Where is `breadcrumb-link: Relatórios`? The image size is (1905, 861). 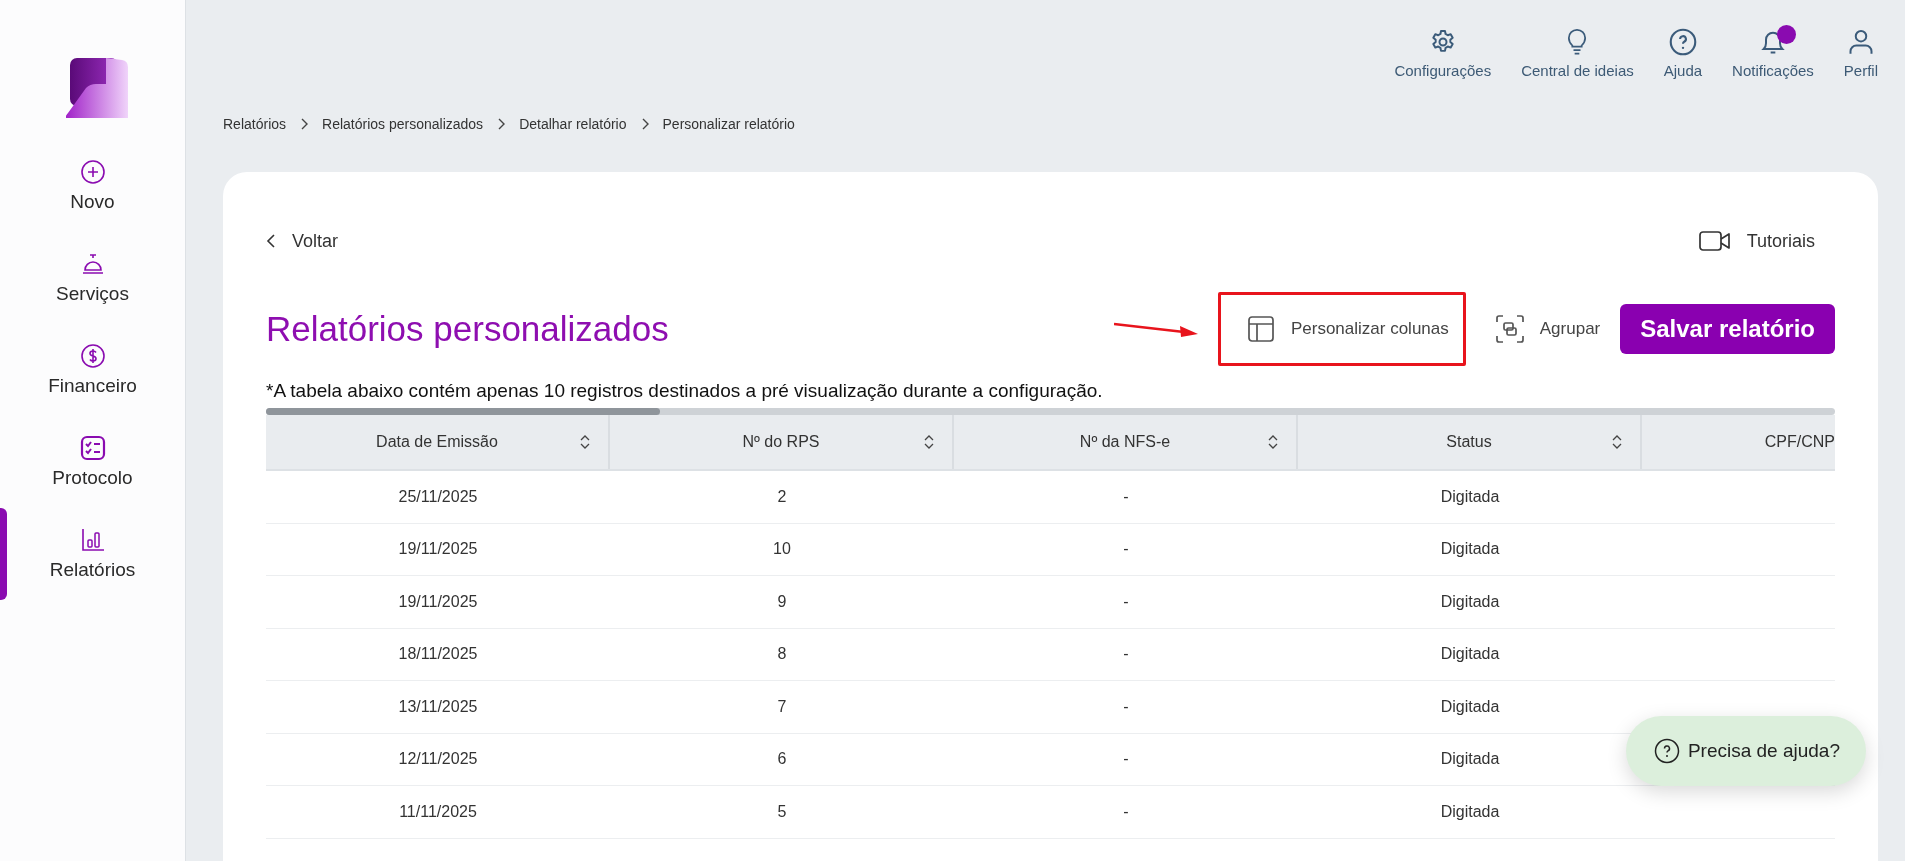
breadcrumb-link: Relatórios is located at coordinates (255, 124).